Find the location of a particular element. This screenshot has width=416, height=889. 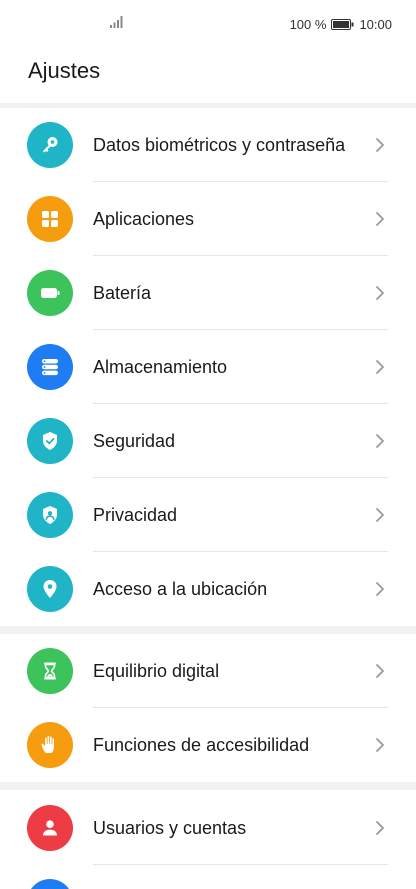

settings-item-biometrics: Datos biométricos y contraseña is located at coordinates (208, 145).